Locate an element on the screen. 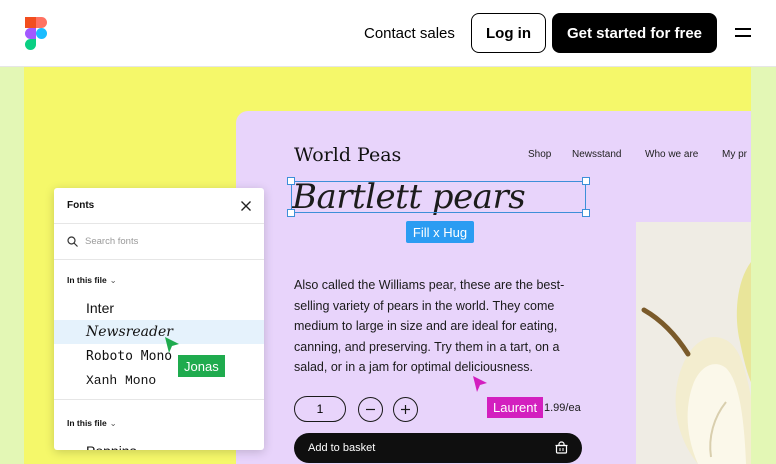  jonas-cursor-icon is located at coordinates (172, 345).